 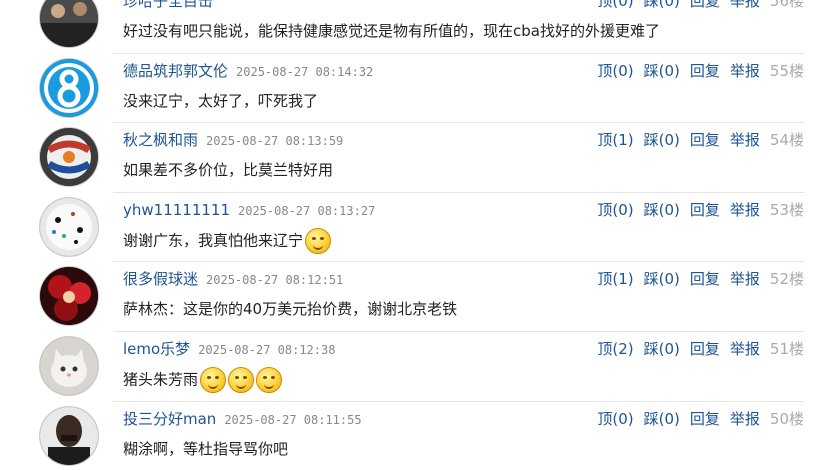 I want to click on comment-actions: 顶(1) 踩(0) 回复 举报 54楼, so click(x=695, y=140).